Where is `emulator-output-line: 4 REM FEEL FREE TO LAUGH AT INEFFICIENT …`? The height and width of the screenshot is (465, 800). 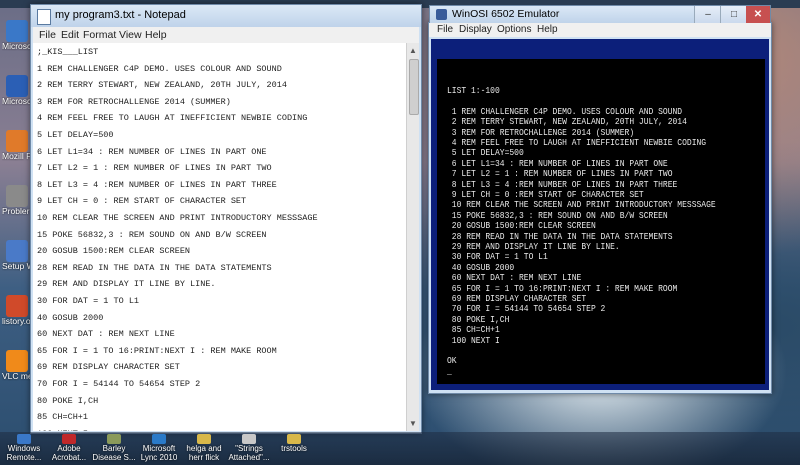
emulator-output-line: 4 REM FEEL FREE TO LAUGH AT INEFFICIENT … is located at coordinates (577, 142).